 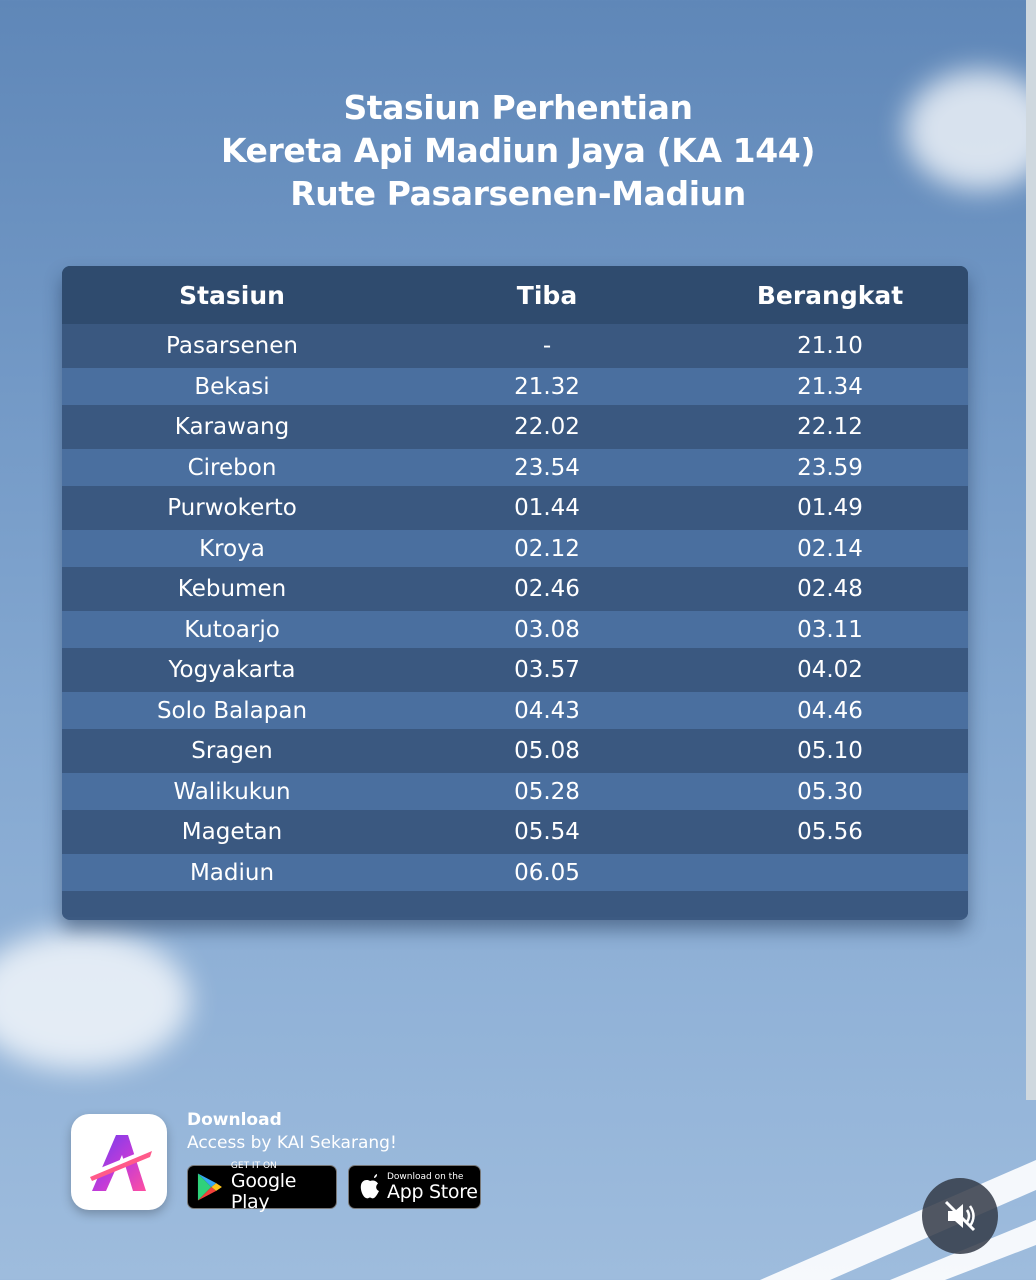 I want to click on table-row: Solo Balapan 04.43 04.46, so click(x=515, y=710).